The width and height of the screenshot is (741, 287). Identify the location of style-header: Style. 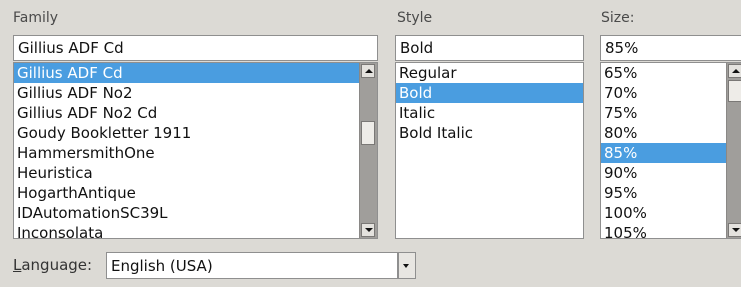
(415, 18).